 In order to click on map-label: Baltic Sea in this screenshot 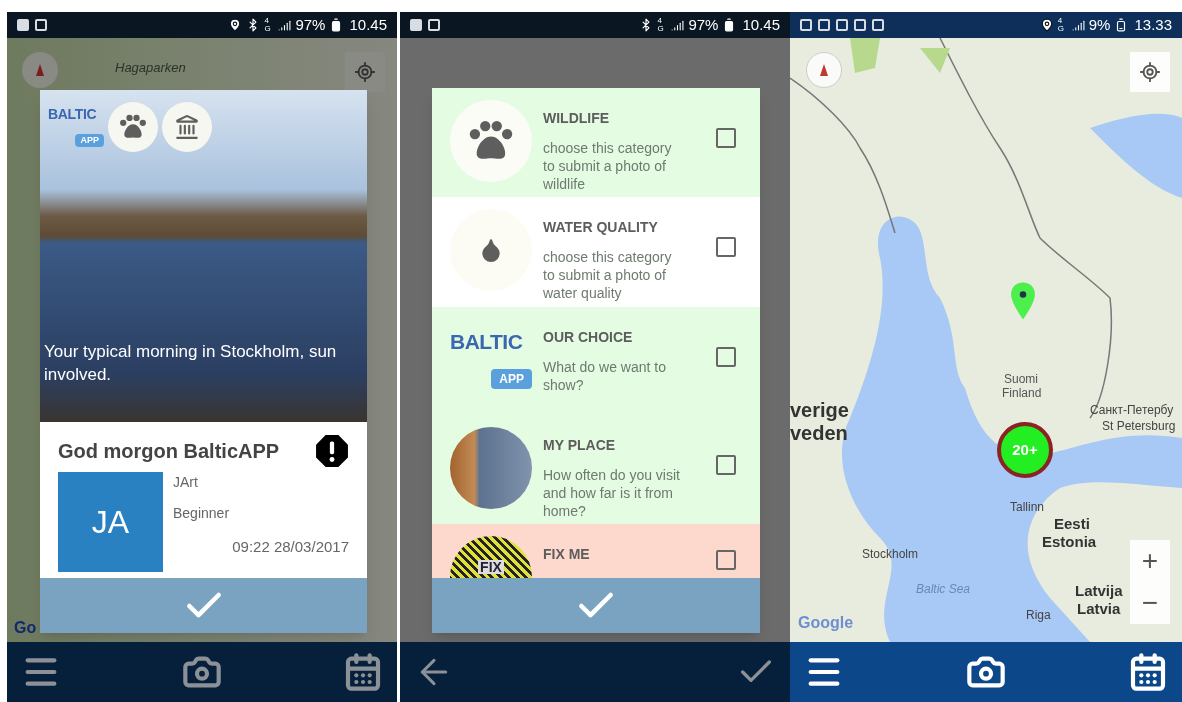, I will do `click(943, 589)`.